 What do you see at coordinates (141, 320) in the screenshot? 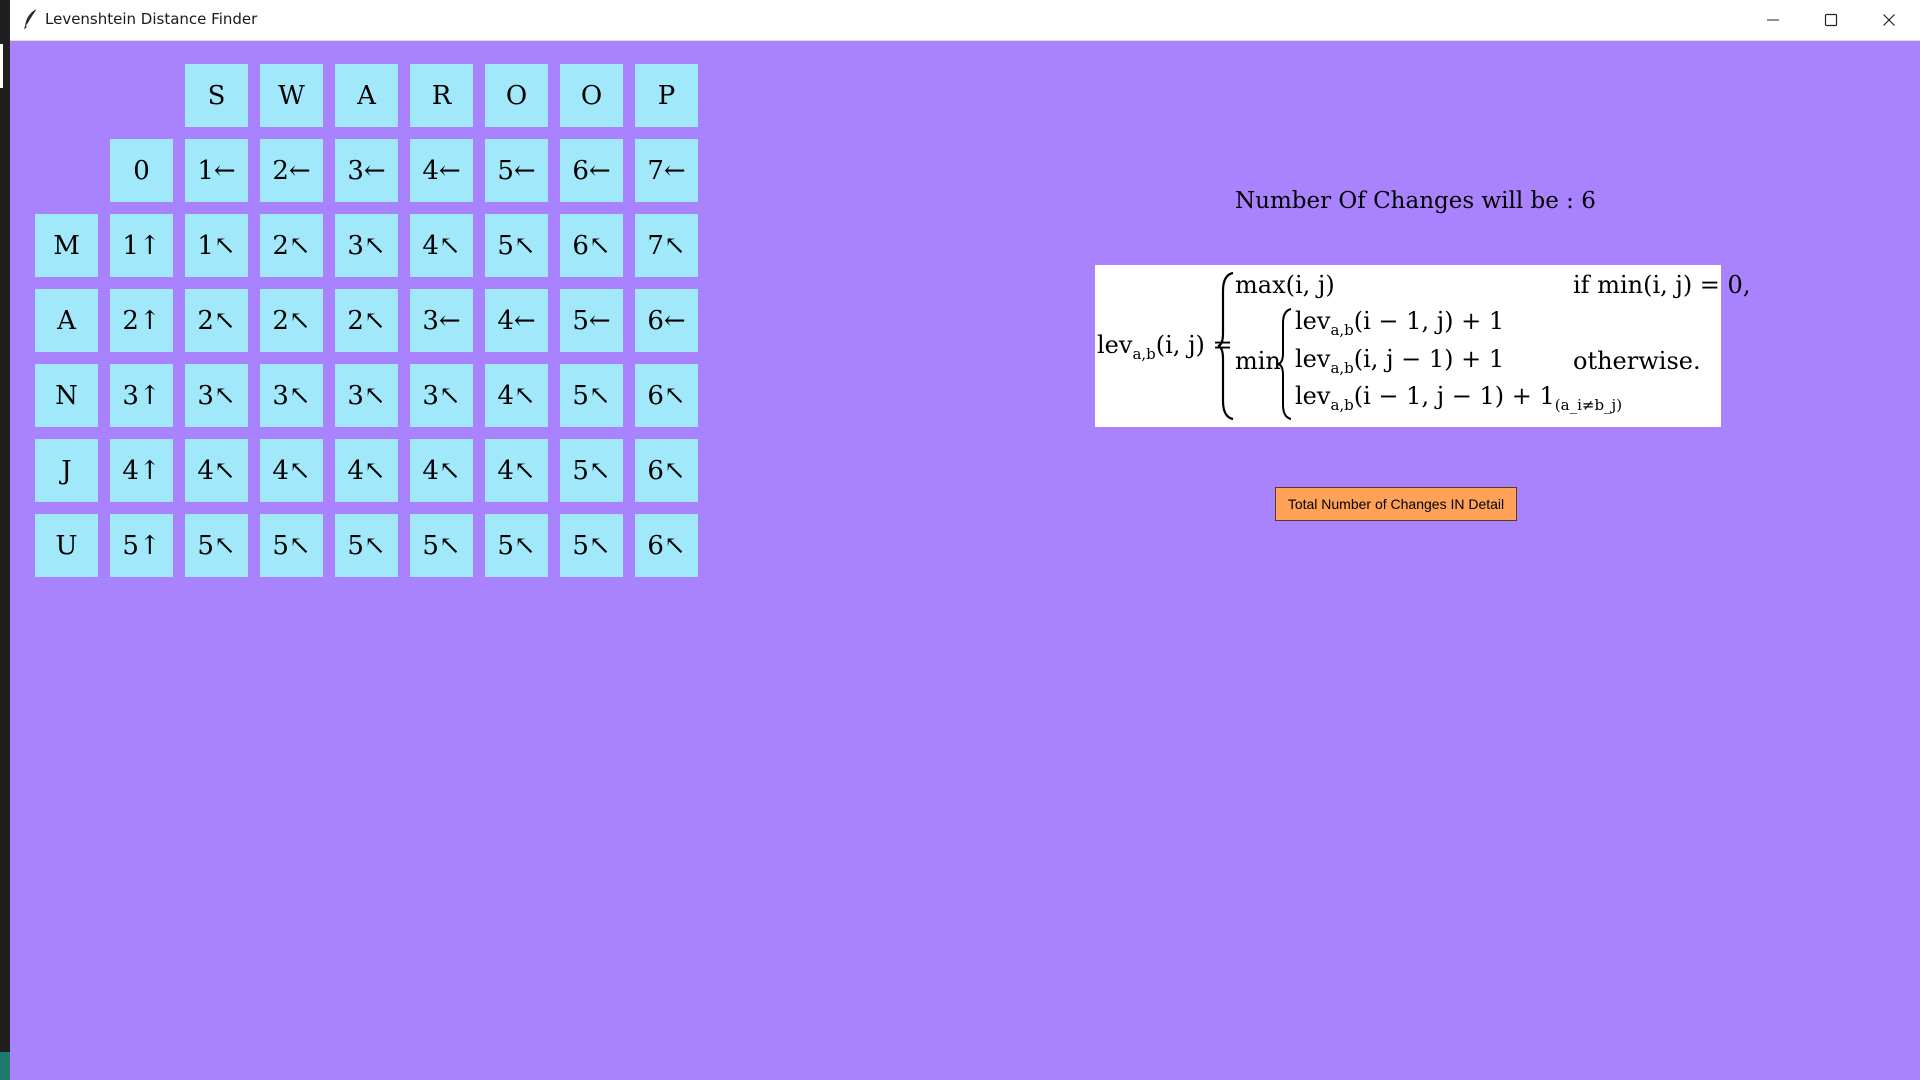
I see `matrix-cell: 2↑` at bounding box center [141, 320].